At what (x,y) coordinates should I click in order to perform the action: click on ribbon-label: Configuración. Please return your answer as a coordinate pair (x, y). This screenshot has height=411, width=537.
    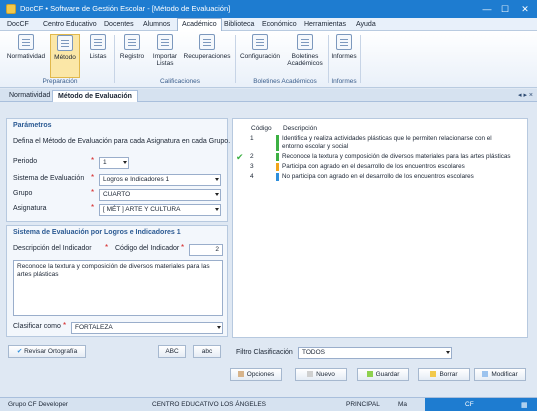
    Looking at the image, I should click on (260, 56).